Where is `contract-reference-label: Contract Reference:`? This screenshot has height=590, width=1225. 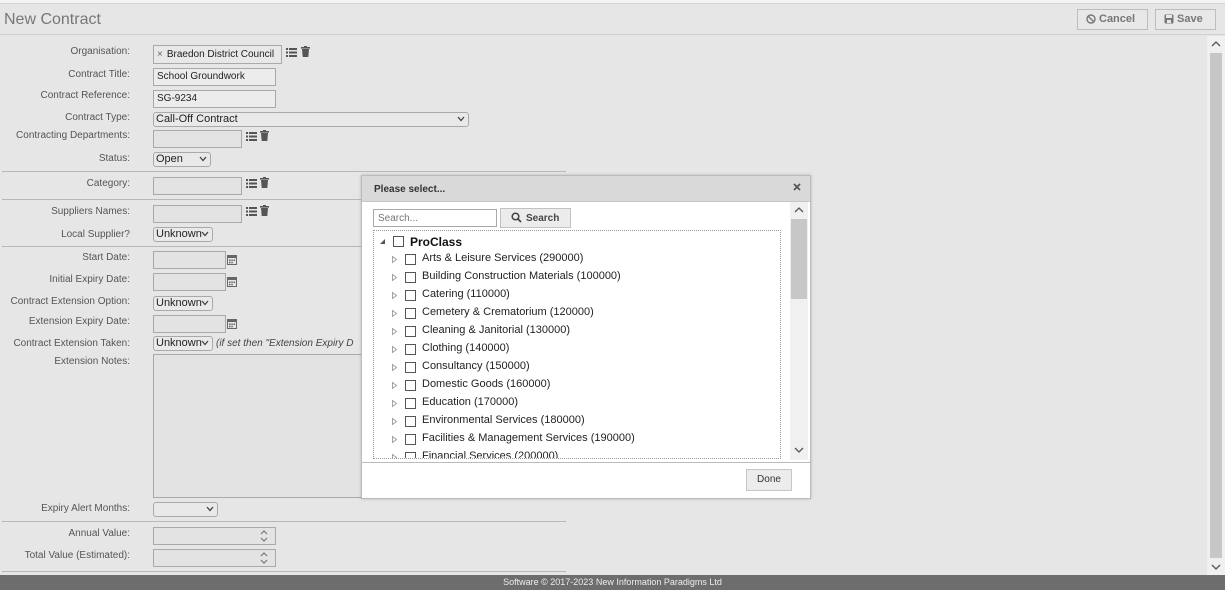
contract-reference-label: Contract Reference: is located at coordinates (85, 95).